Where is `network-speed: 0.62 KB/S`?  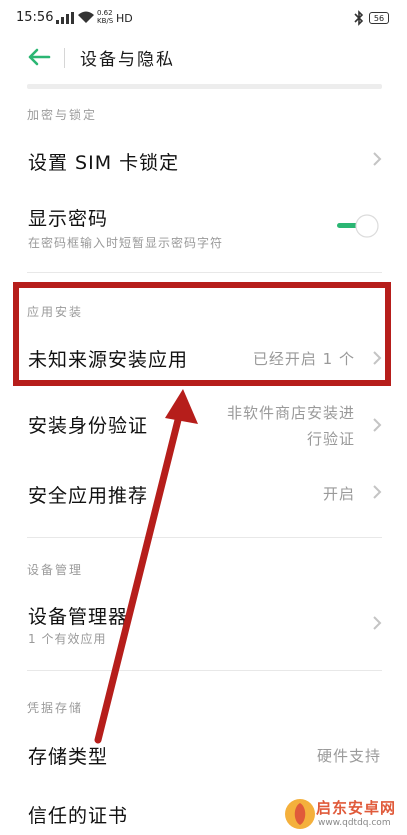
network-speed: 0.62 KB/S is located at coordinates (105, 17).